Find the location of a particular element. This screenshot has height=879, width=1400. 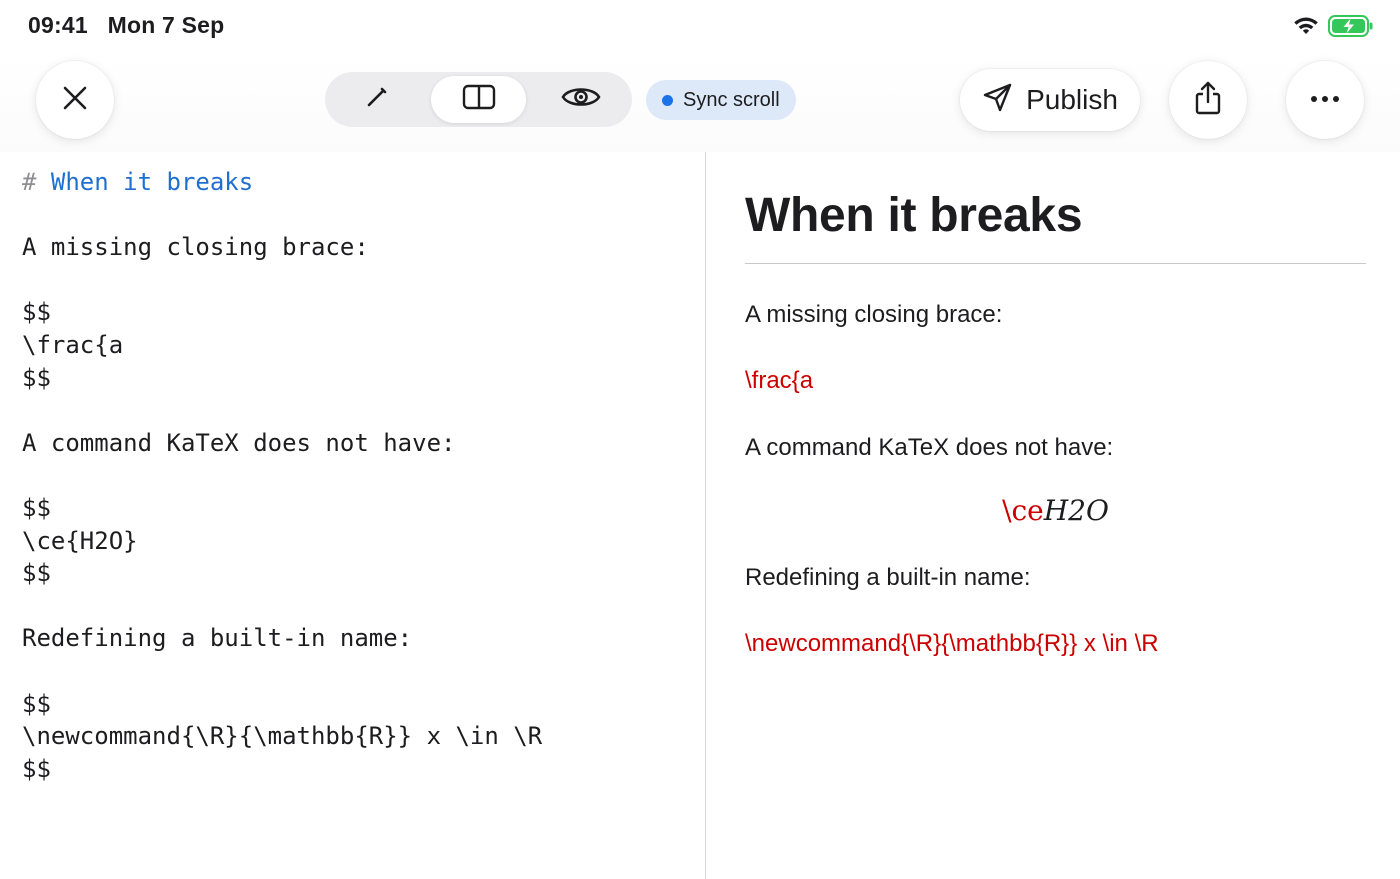

katex-error-1: \frac{a is located at coordinates (779, 380).